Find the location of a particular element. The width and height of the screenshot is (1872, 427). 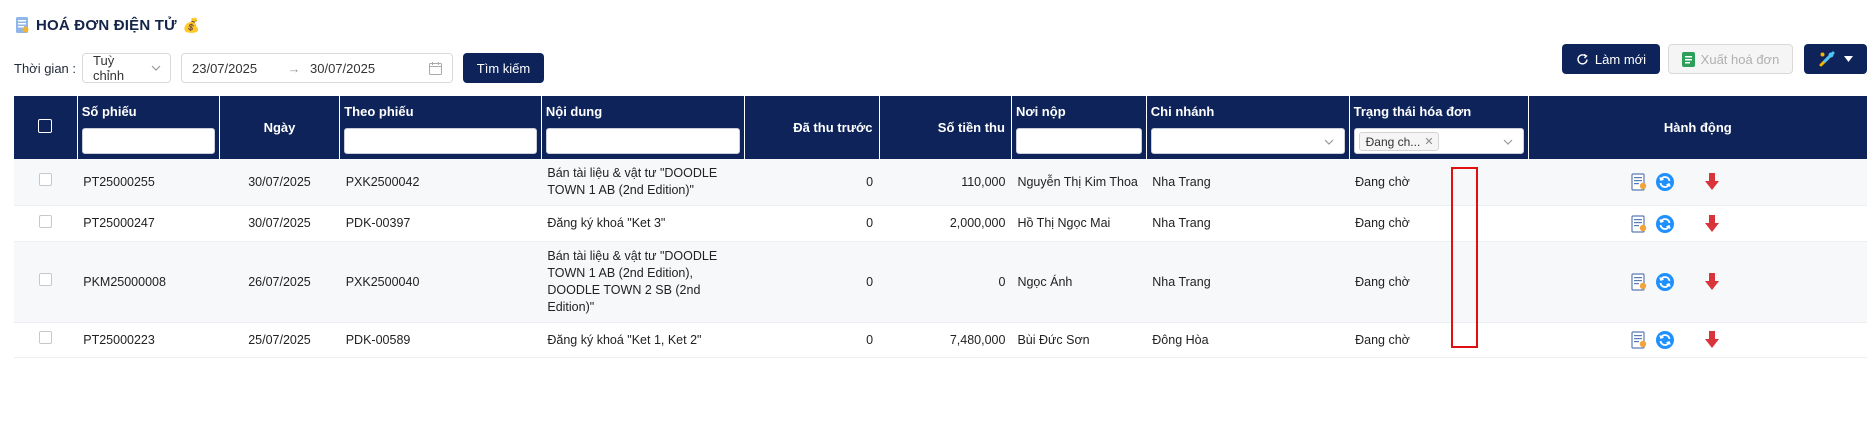

header-select-all is located at coordinates (46, 127).